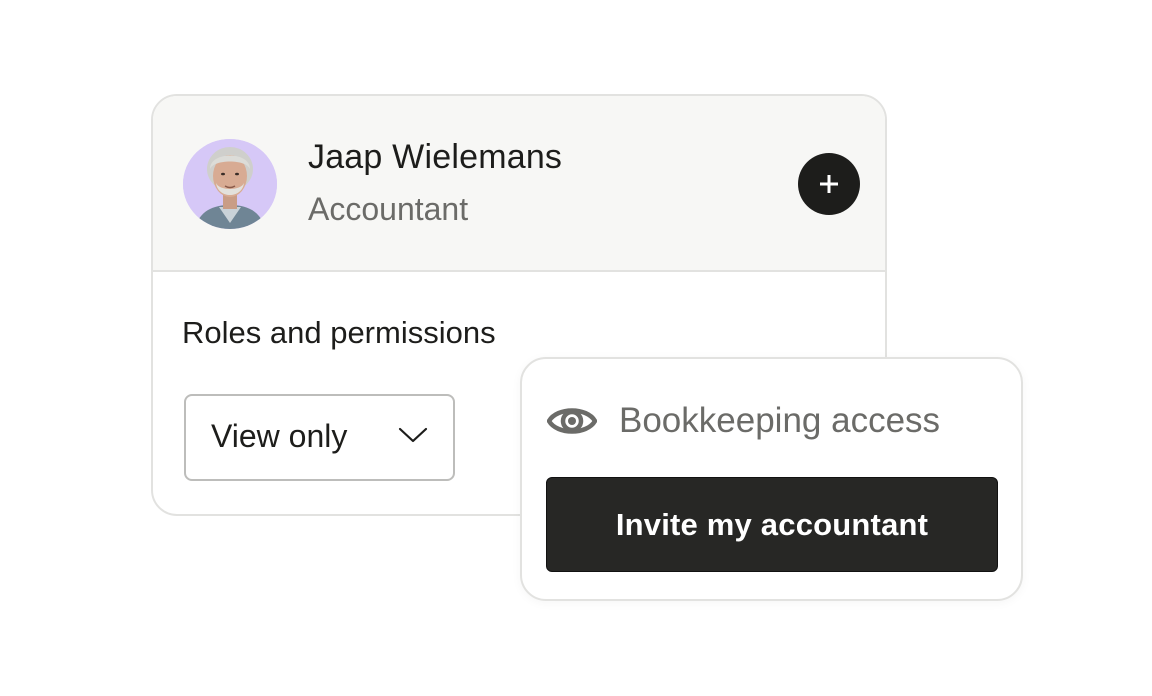 This screenshot has height=696, width=1152. I want to click on plus-icon, so click(829, 184).